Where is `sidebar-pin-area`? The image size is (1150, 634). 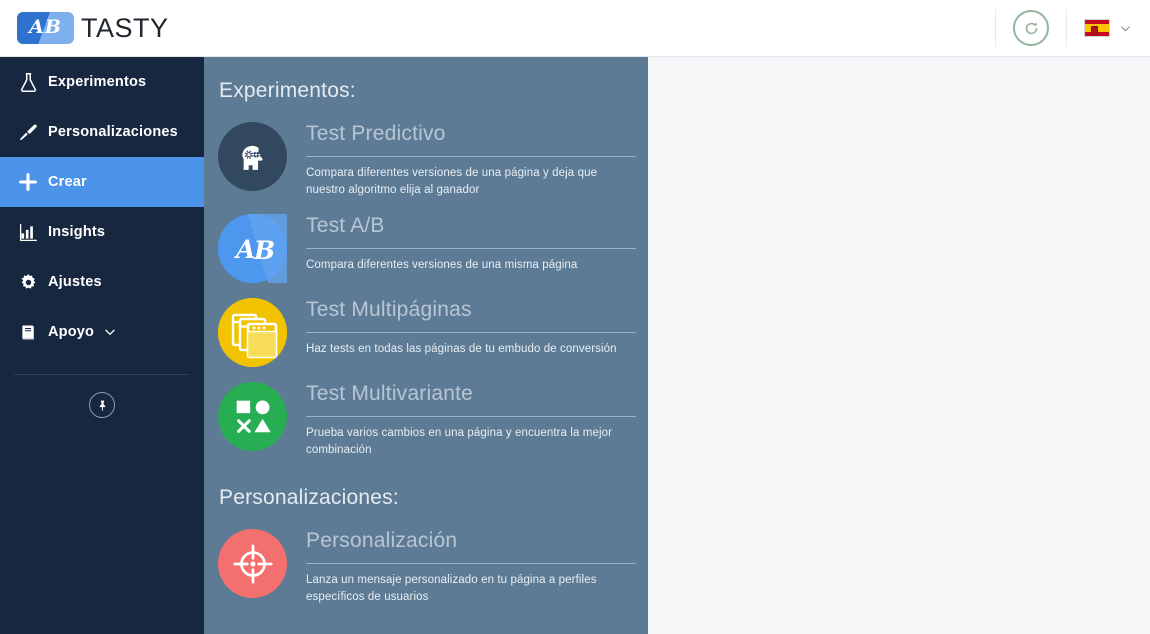 sidebar-pin-area is located at coordinates (102, 405).